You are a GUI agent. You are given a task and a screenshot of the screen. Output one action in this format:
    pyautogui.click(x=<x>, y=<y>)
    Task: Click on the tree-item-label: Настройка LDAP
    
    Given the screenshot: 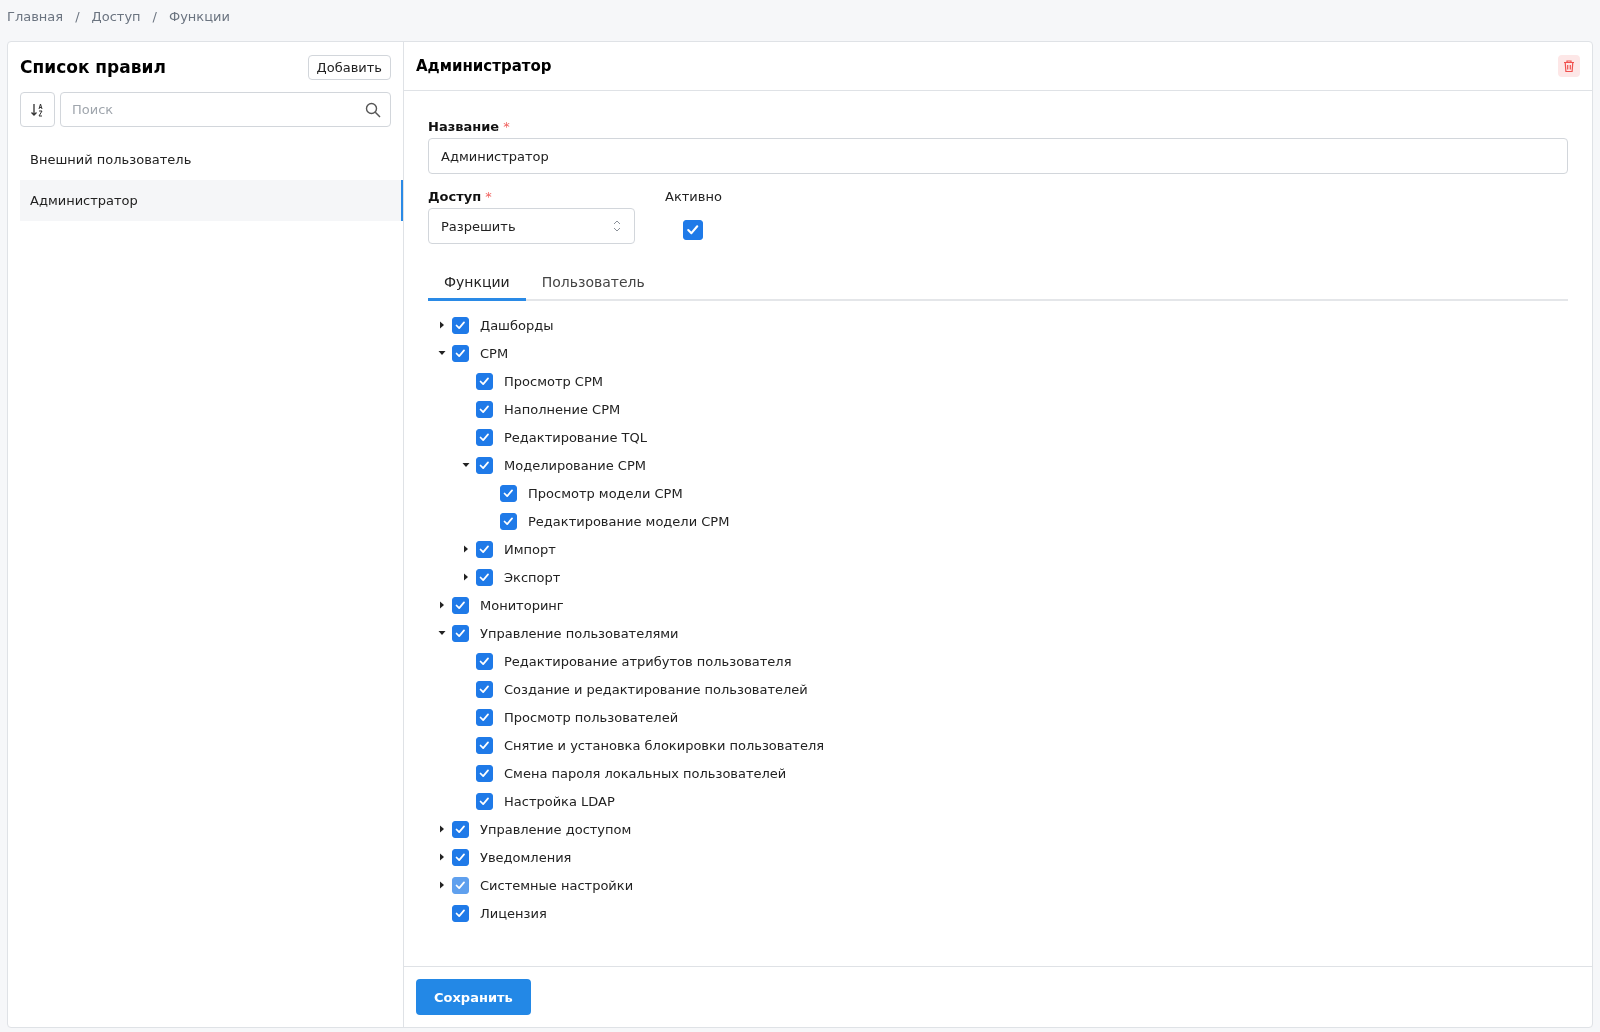 What is the action you would take?
    pyautogui.click(x=559, y=801)
    